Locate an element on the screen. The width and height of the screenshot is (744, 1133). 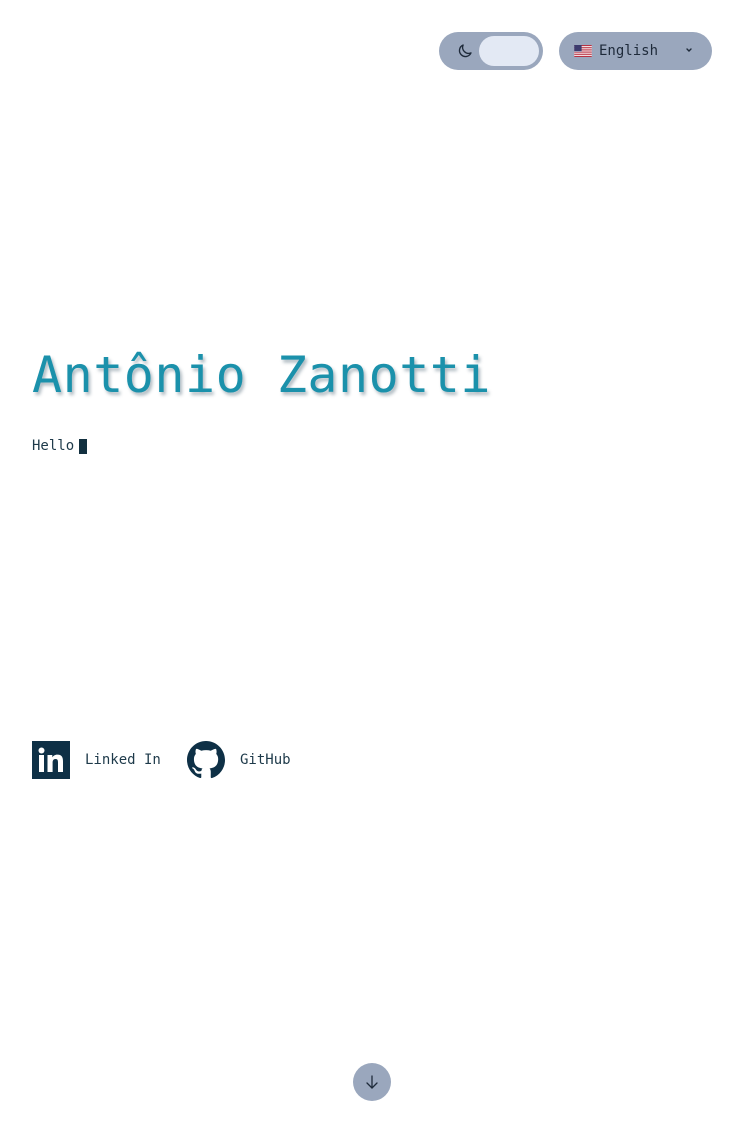
chevron-down-icon is located at coordinates (689, 50).